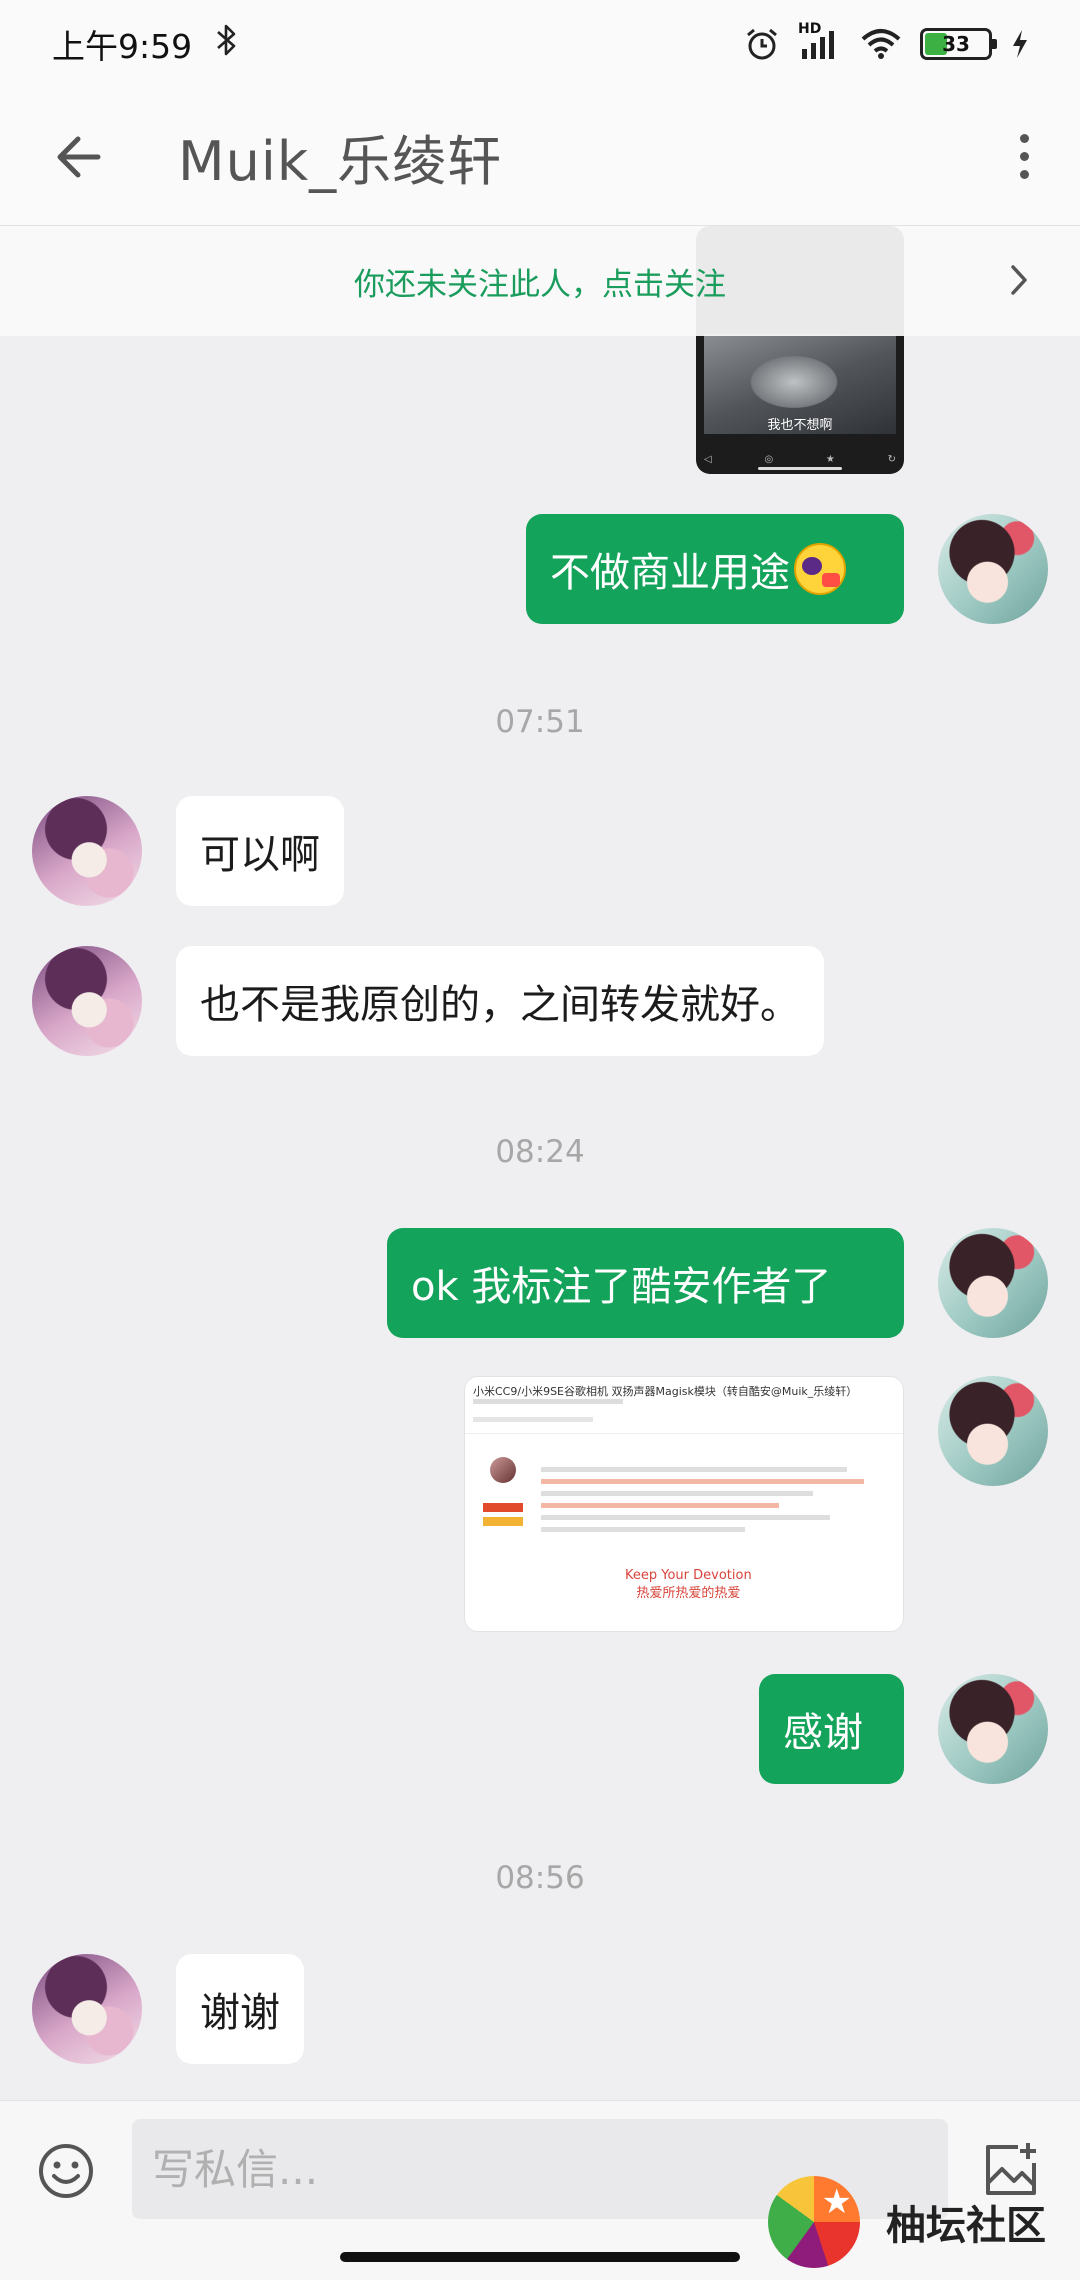 The width and height of the screenshot is (1080, 2280). Describe the element at coordinates (1019, 280) in the screenshot. I see `chevron-right-icon` at that location.